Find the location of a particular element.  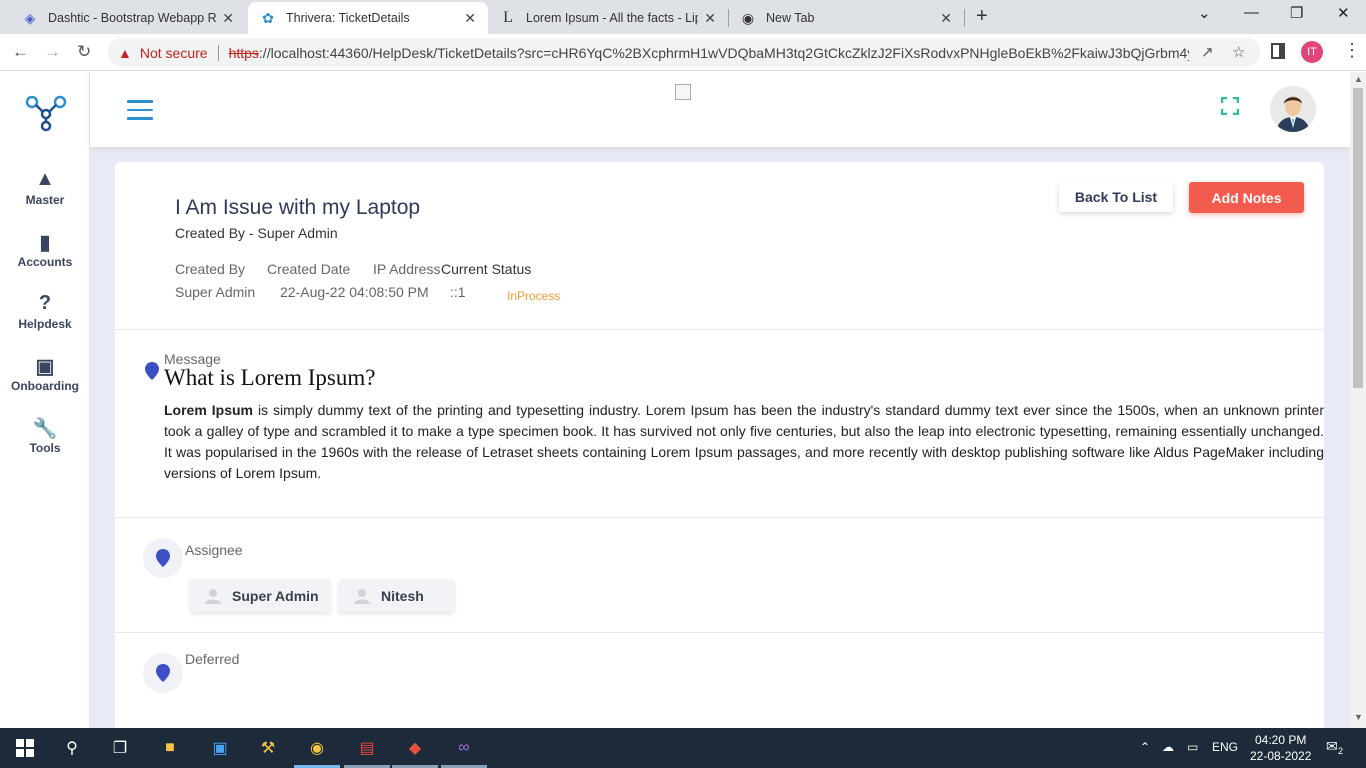

add-notes-button: Add Notes is located at coordinates (1246, 197).